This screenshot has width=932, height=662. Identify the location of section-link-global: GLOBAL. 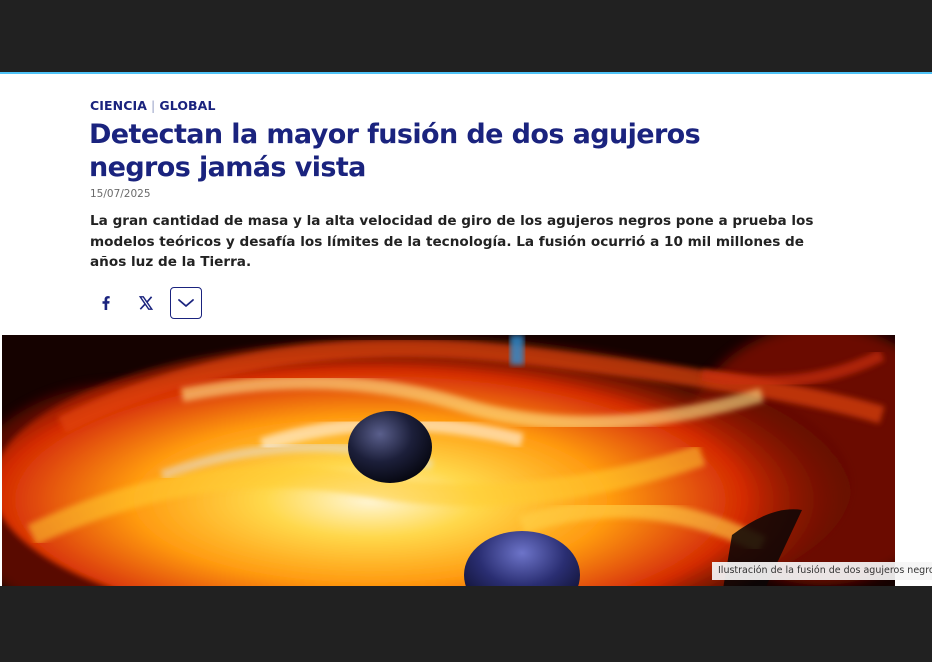
(187, 105).